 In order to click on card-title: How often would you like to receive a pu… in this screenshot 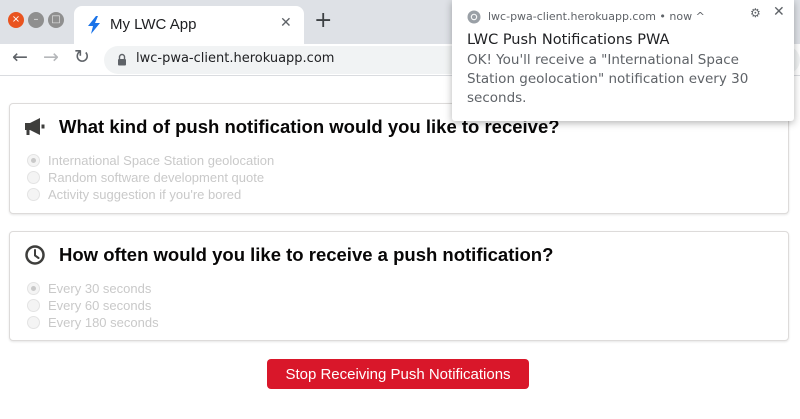, I will do `click(306, 254)`.